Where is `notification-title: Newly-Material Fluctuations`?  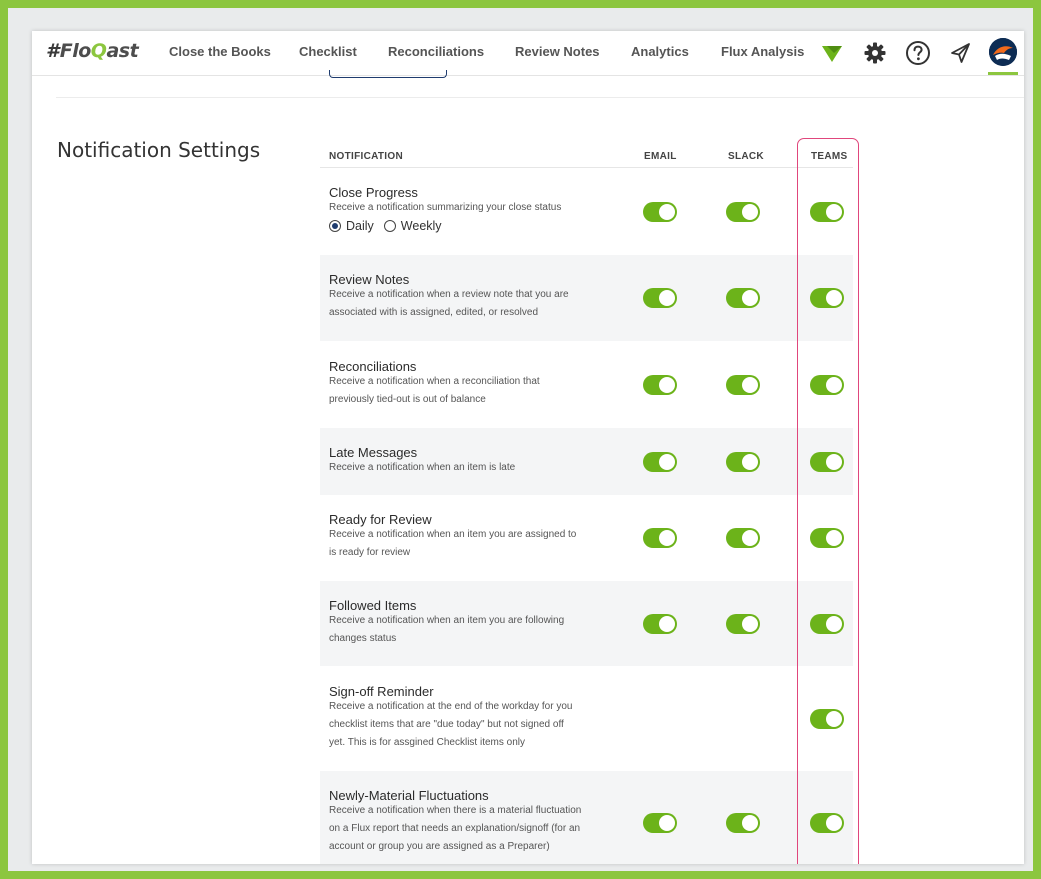 notification-title: Newly-Material Fluctuations is located at coordinates (409, 795).